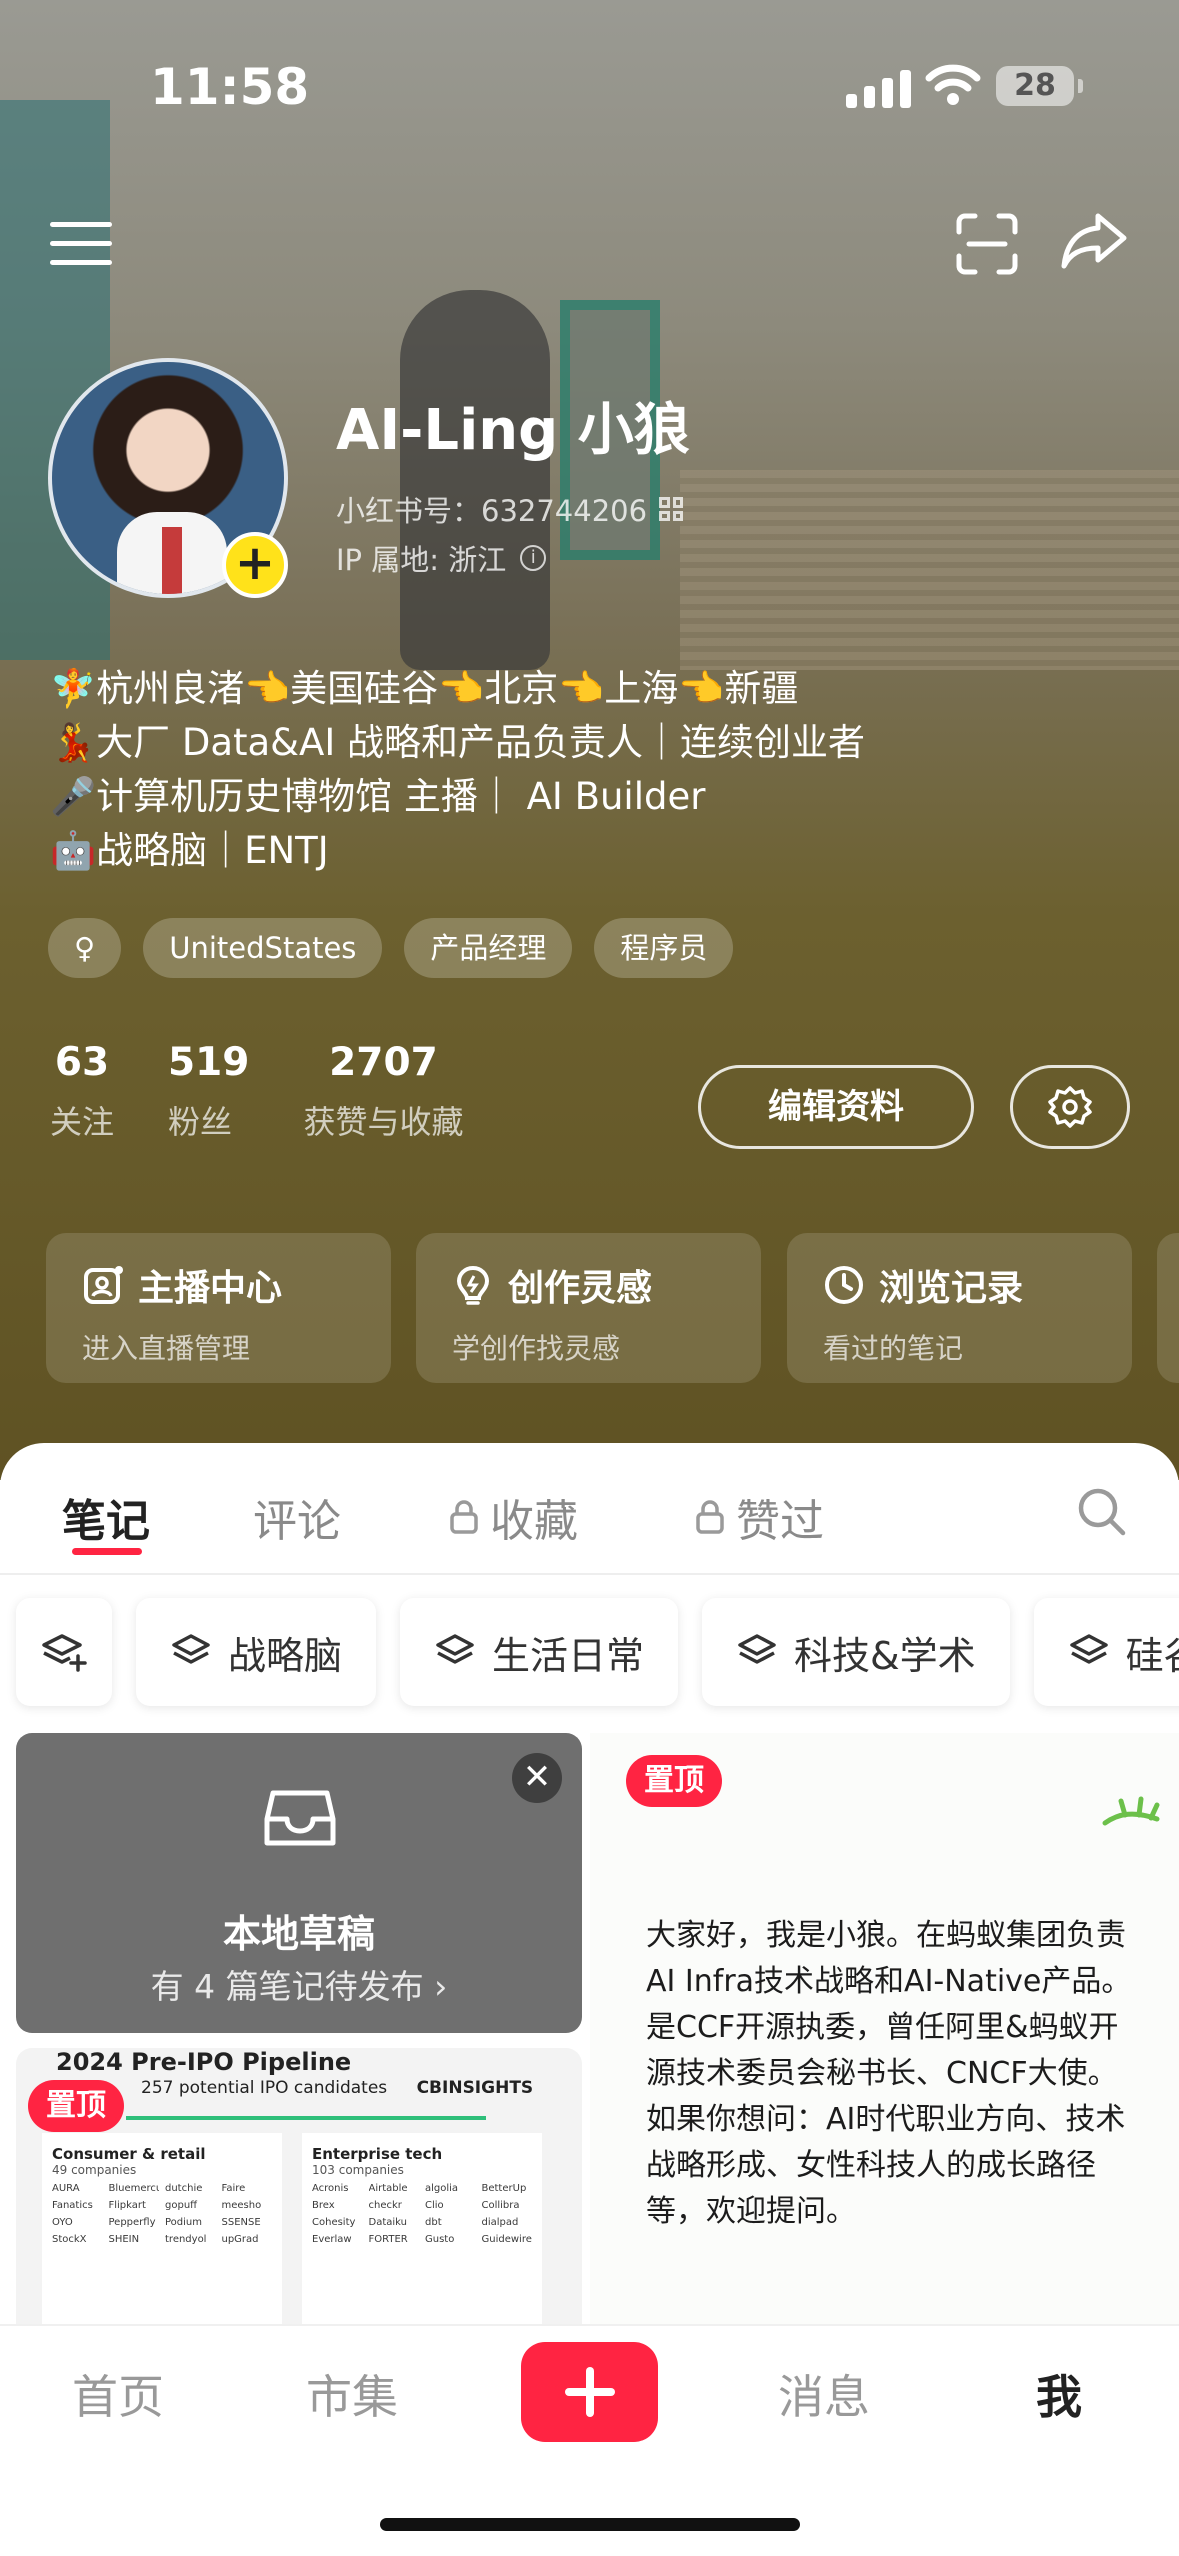 The width and height of the screenshot is (1179, 2556). What do you see at coordinates (588, 1308) in the screenshot?
I see `quick-link-inspiration: 创作灵感 学创作找灵感` at bounding box center [588, 1308].